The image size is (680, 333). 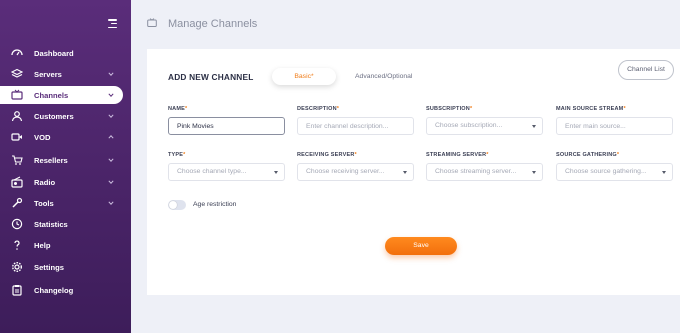 I want to click on main-source-label: MAIN SOURCE STREAM*, so click(x=591, y=109).